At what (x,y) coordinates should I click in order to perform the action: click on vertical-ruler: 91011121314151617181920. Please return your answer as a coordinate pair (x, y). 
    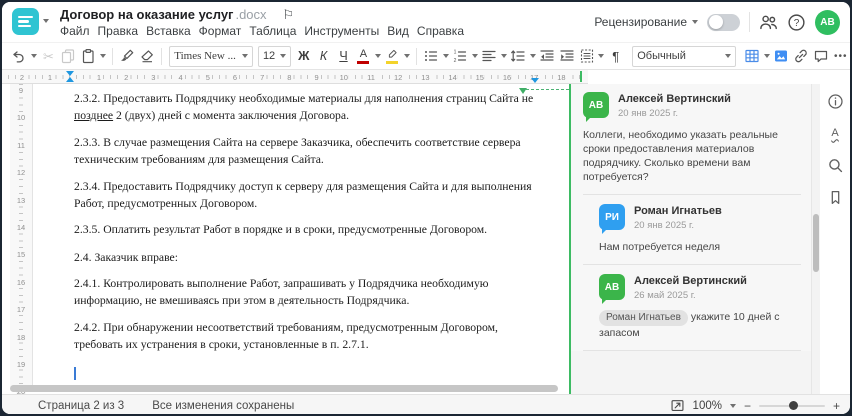
    Looking at the image, I should click on (21, 239).